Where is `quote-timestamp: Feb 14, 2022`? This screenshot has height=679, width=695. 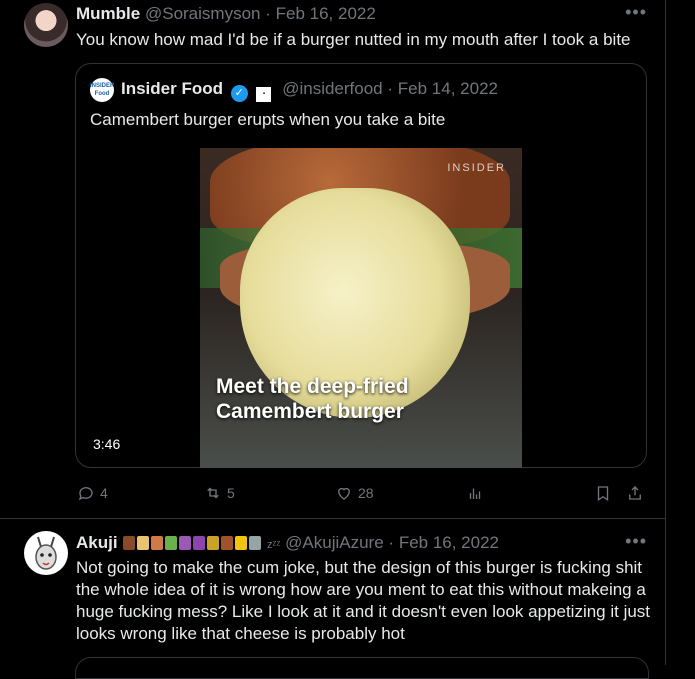
quote-timestamp: Feb 14, 2022 is located at coordinates (448, 88).